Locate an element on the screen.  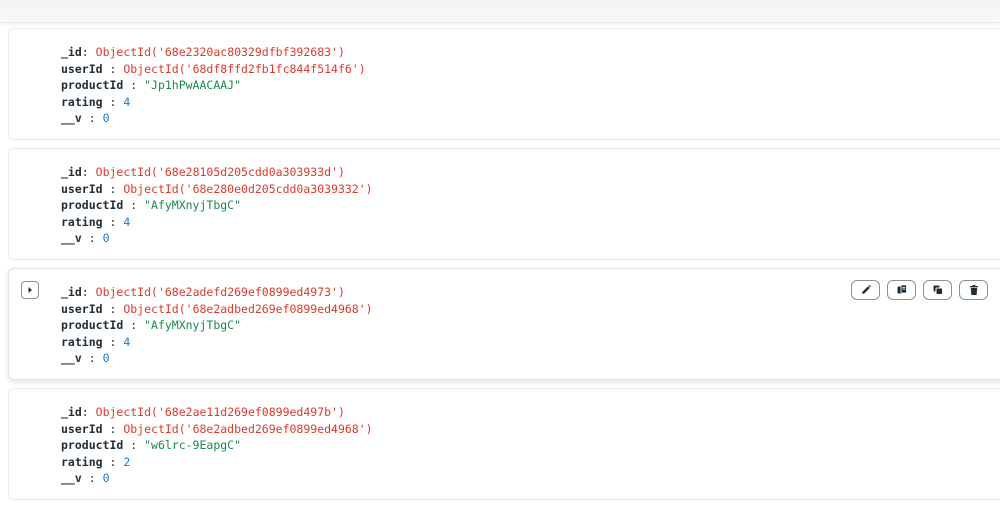
field-row-rating: rating : 2 is located at coordinates (217, 462).